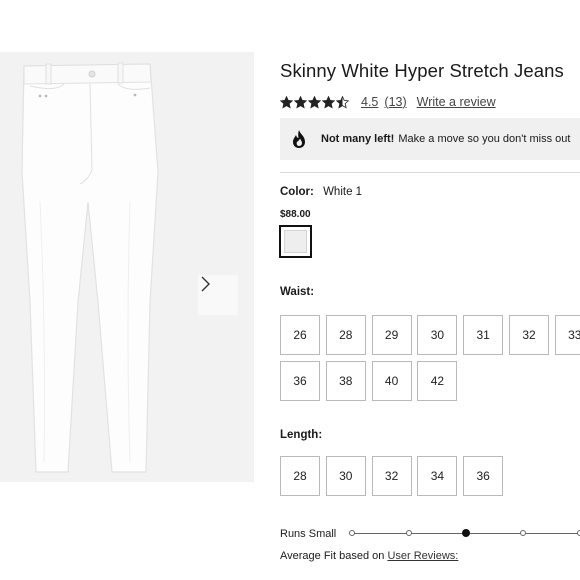  What do you see at coordinates (205, 284) in the screenshot?
I see `chevron-right-icon` at bounding box center [205, 284].